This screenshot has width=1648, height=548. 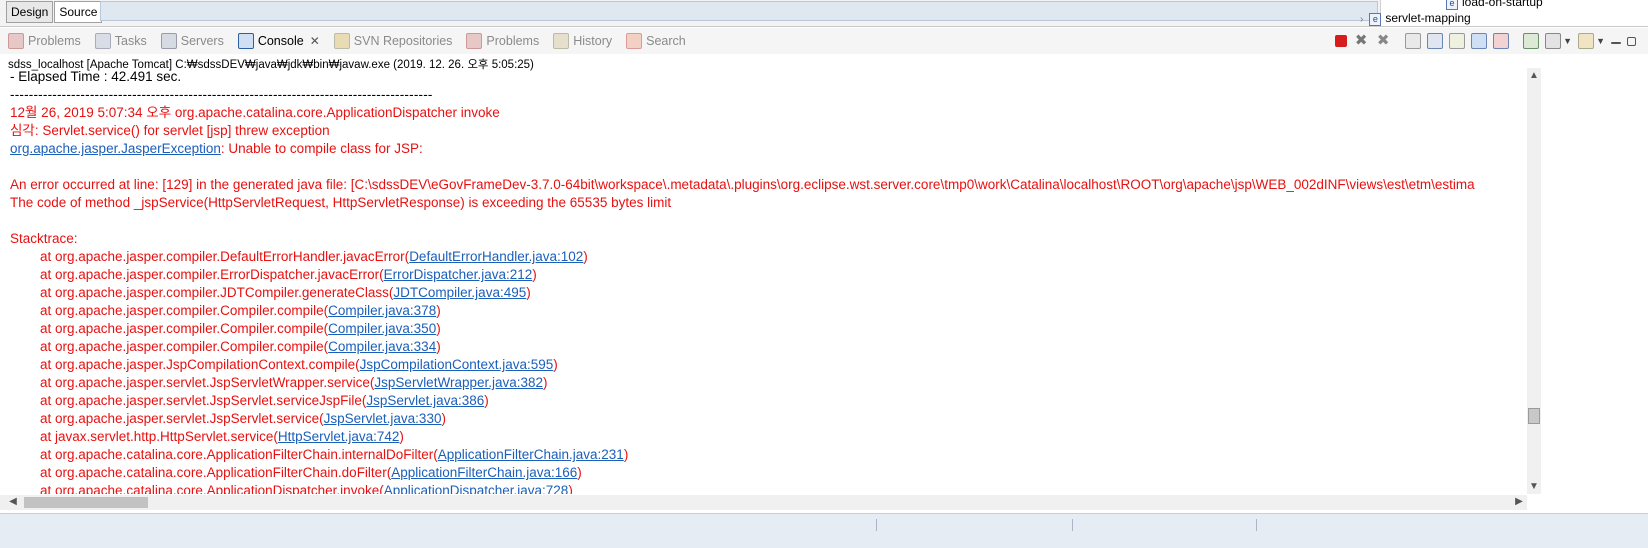 What do you see at coordinates (1616, 43) in the screenshot?
I see `minimize-icon` at bounding box center [1616, 43].